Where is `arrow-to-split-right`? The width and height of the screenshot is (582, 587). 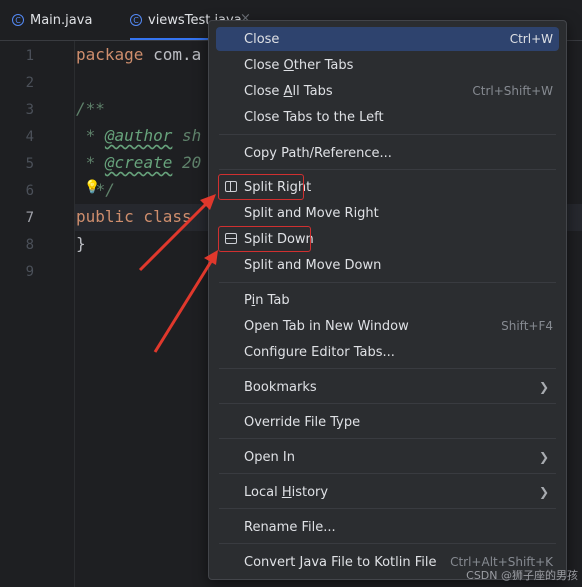
arrow-to-split-right is located at coordinates (177, 233).